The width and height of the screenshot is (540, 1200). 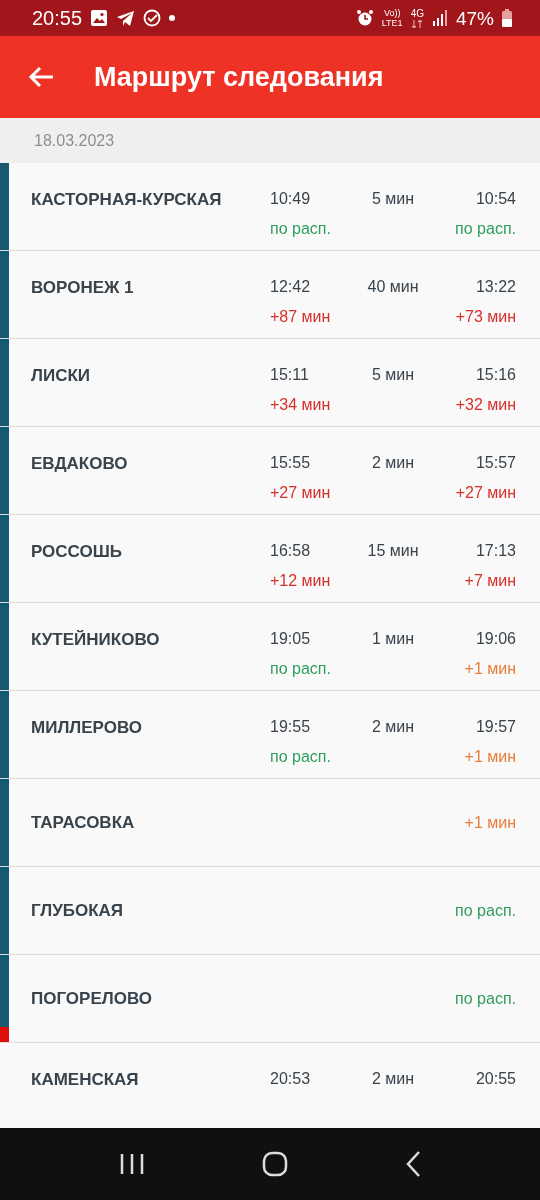 I want to click on home-button, so click(x=275, y=1164).